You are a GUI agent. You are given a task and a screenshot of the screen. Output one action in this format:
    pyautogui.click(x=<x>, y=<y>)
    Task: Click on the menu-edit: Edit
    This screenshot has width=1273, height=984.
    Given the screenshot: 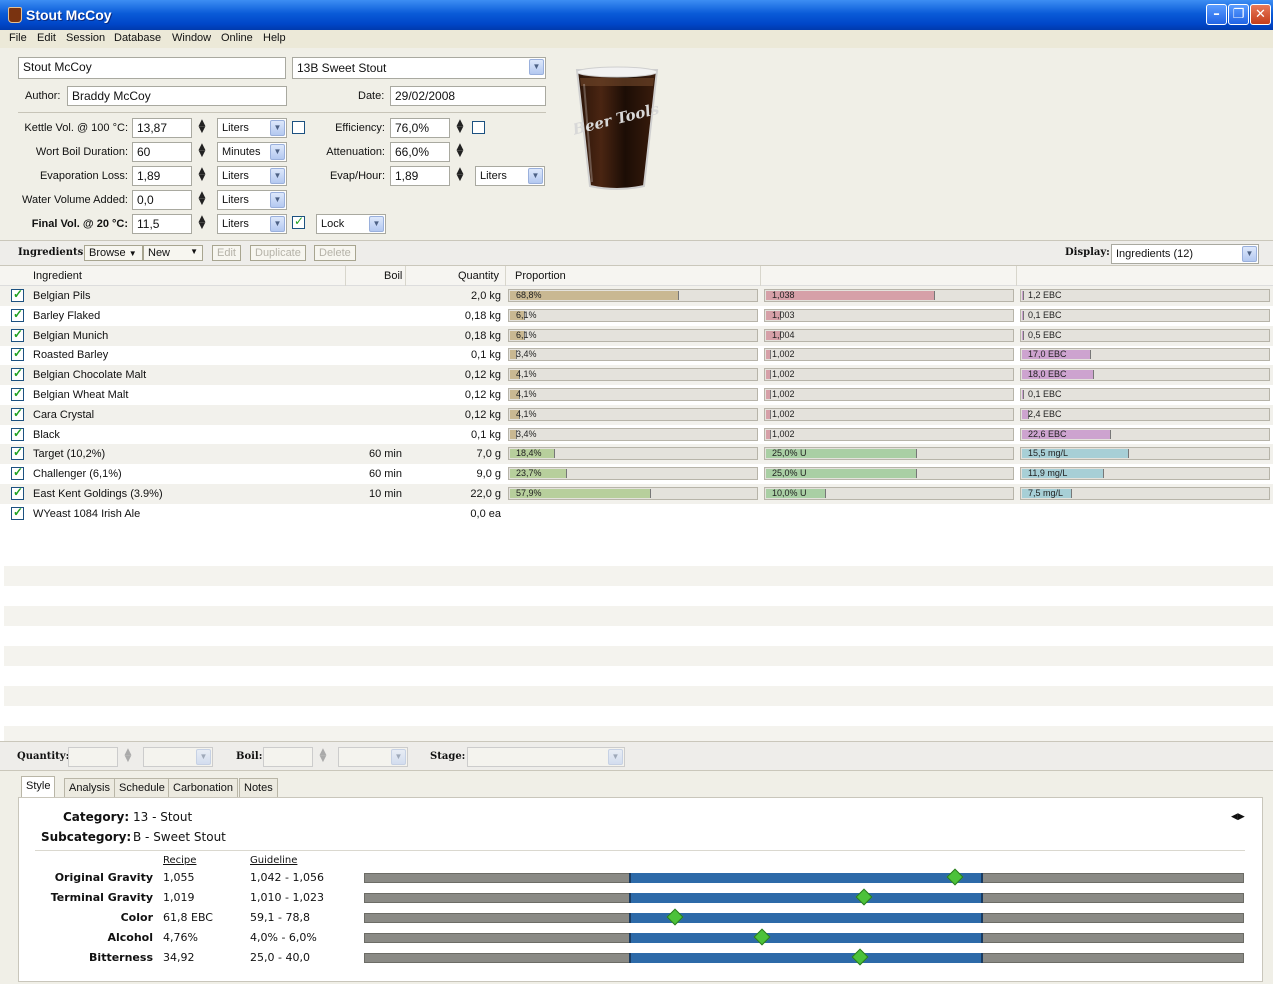 What is the action you would take?
    pyautogui.click(x=46, y=38)
    